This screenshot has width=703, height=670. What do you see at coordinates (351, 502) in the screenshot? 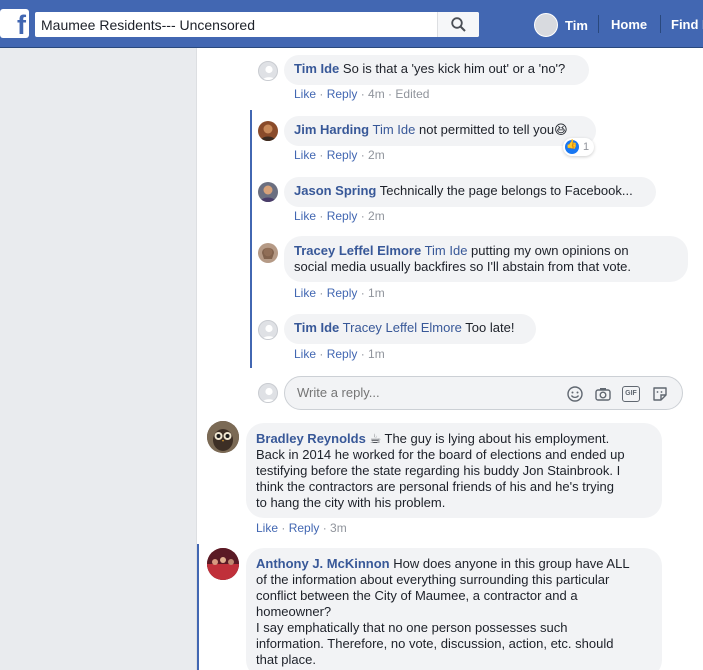
I see `comment-text: to hang the city with his problem.` at bounding box center [351, 502].